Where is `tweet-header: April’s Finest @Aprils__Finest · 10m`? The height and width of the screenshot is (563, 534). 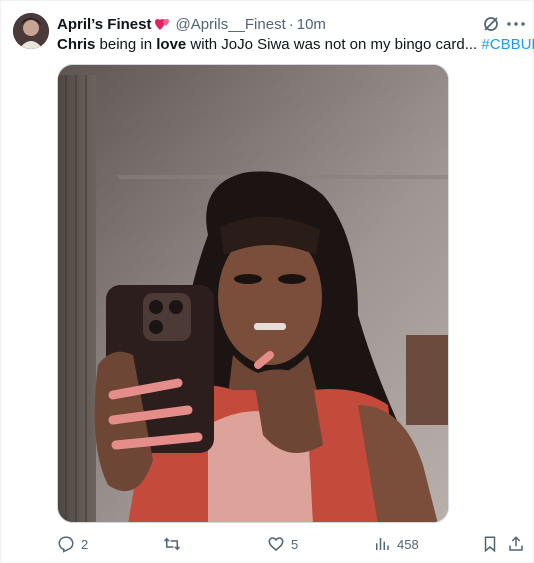 tweet-header: April’s Finest @Aprils__Finest · 10m is located at coordinates (191, 24).